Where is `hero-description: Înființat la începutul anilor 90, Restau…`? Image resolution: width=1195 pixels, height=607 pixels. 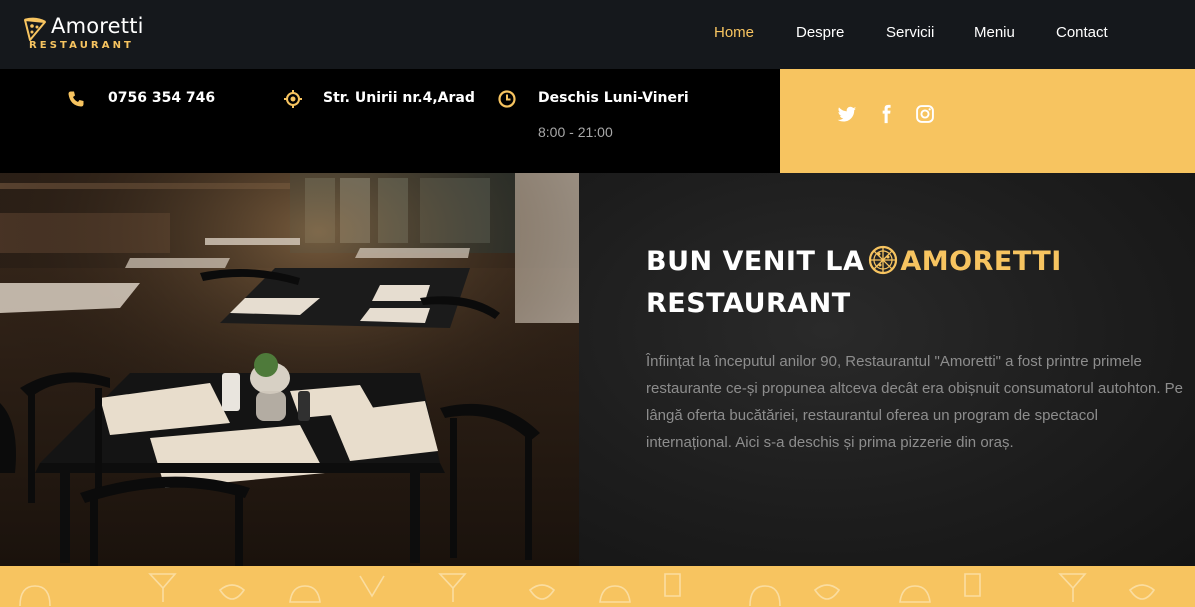
hero-description: Înființat la începutul anilor 90, Restau… is located at coordinates (914, 402).